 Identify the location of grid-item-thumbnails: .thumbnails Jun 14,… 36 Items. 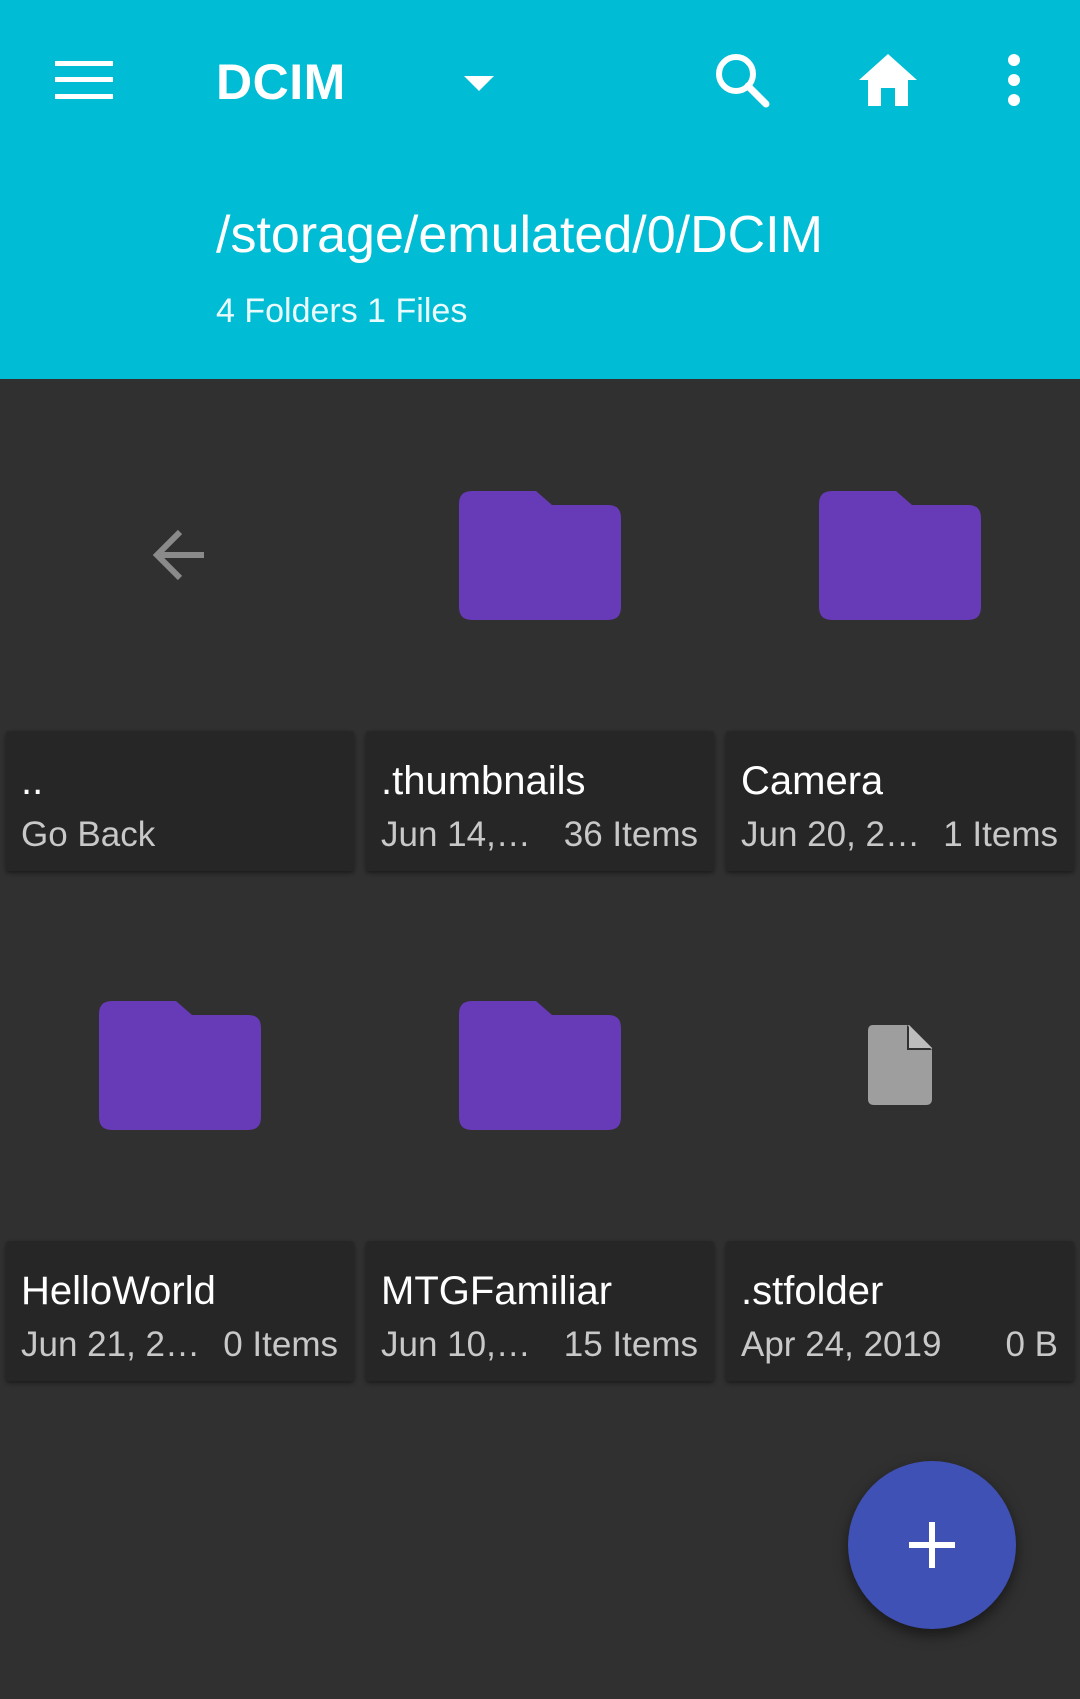
(540, 626).